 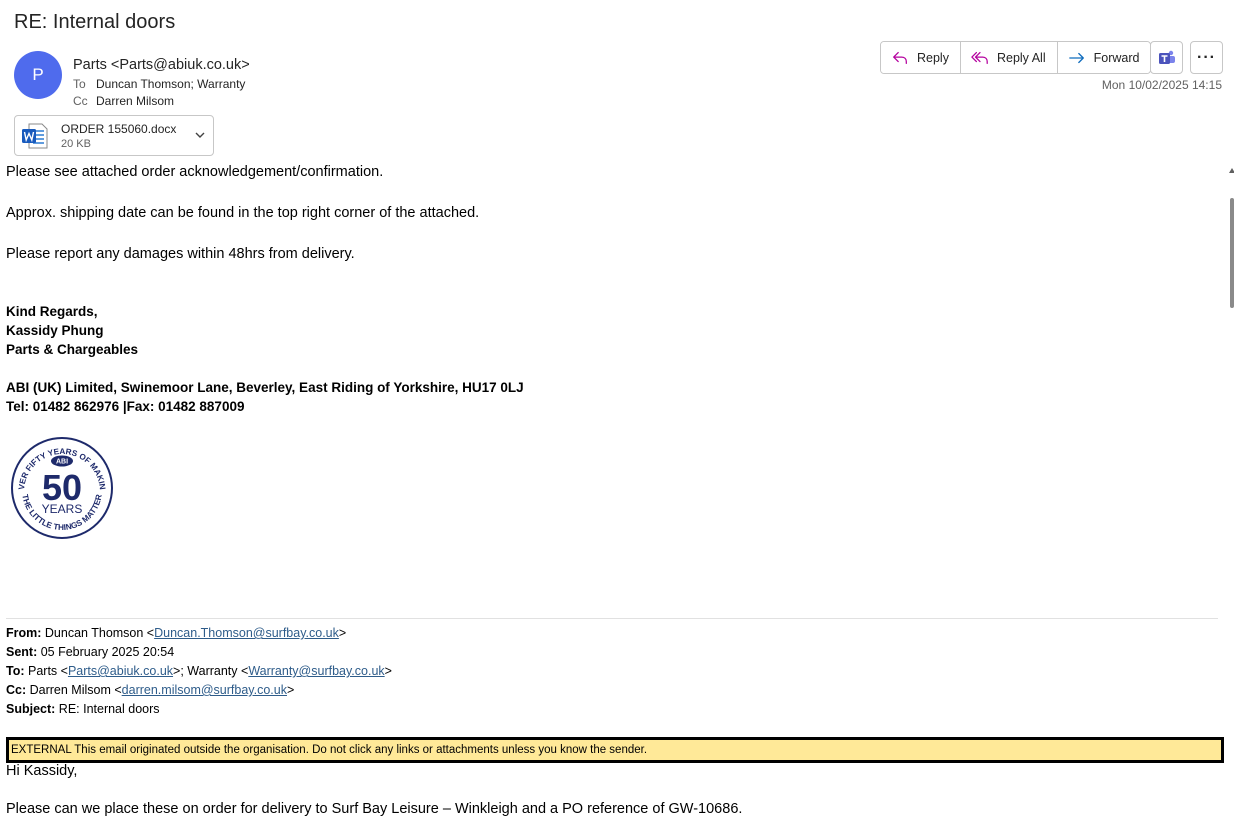 What do you see at coordinates (38, 75) in the screenshot?
I see `sender-avatar: P` at bounding box center [38, 75].